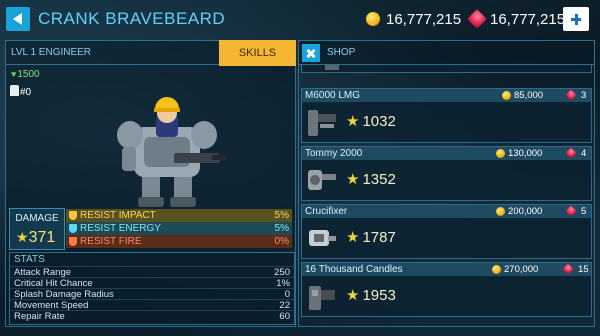  What do you see at coordinates (152, 305) in the screenshot?
I see `stat-row: Movement Speed 22` at bounding box center [152, 305].